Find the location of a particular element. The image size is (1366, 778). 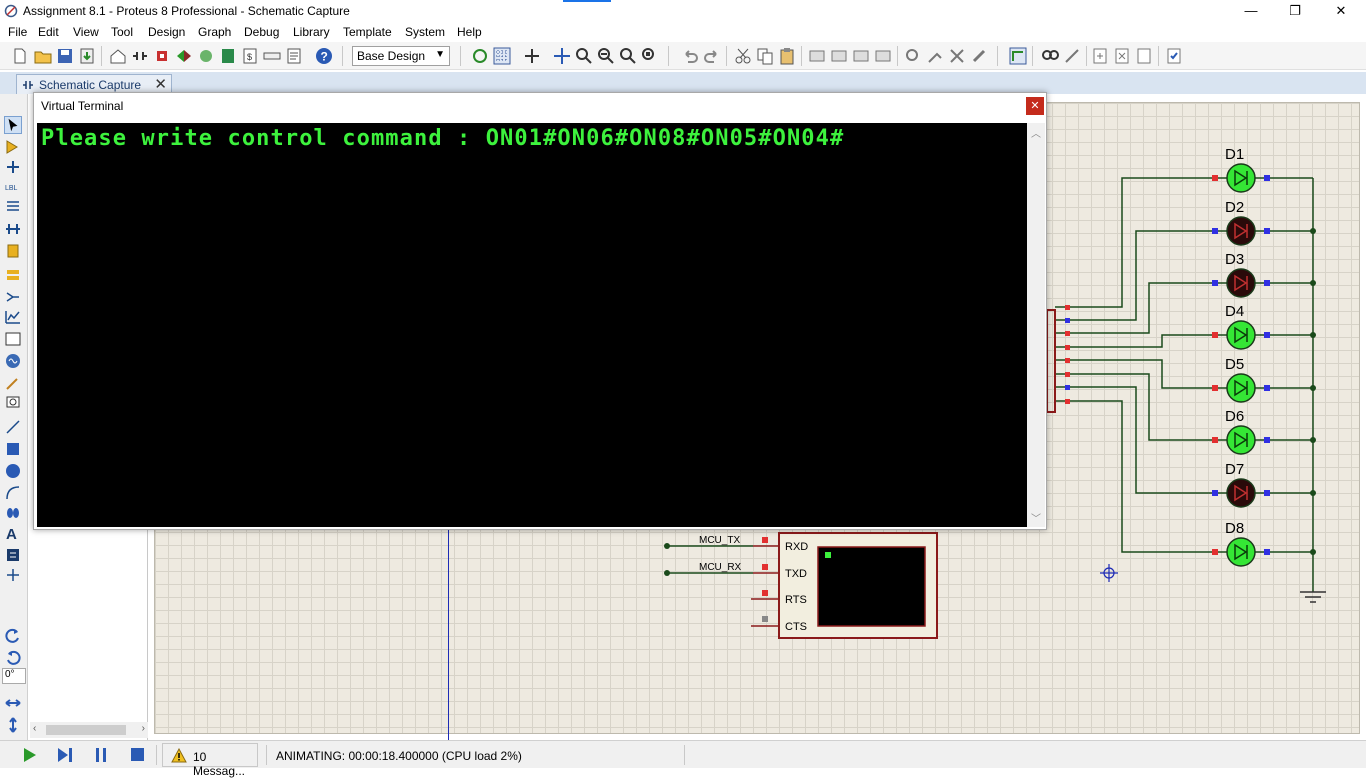

scrollbar-thumb is located at coordinates (86, 730).